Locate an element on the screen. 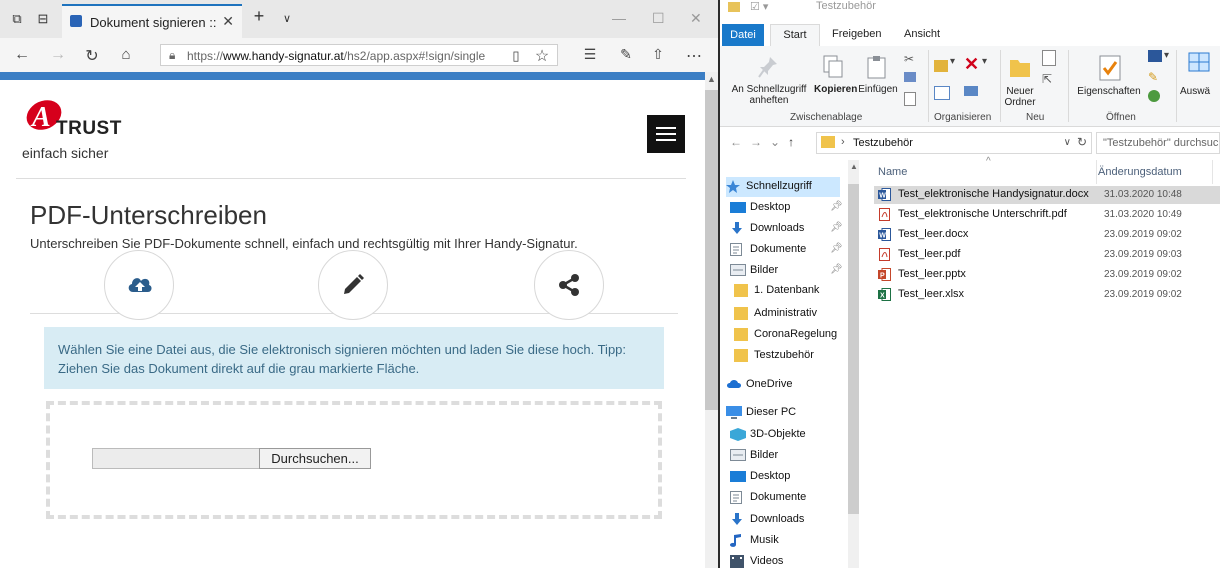 The image size is (1220, 568). more-icon: ⋯ is located at coordinates (694, 56).